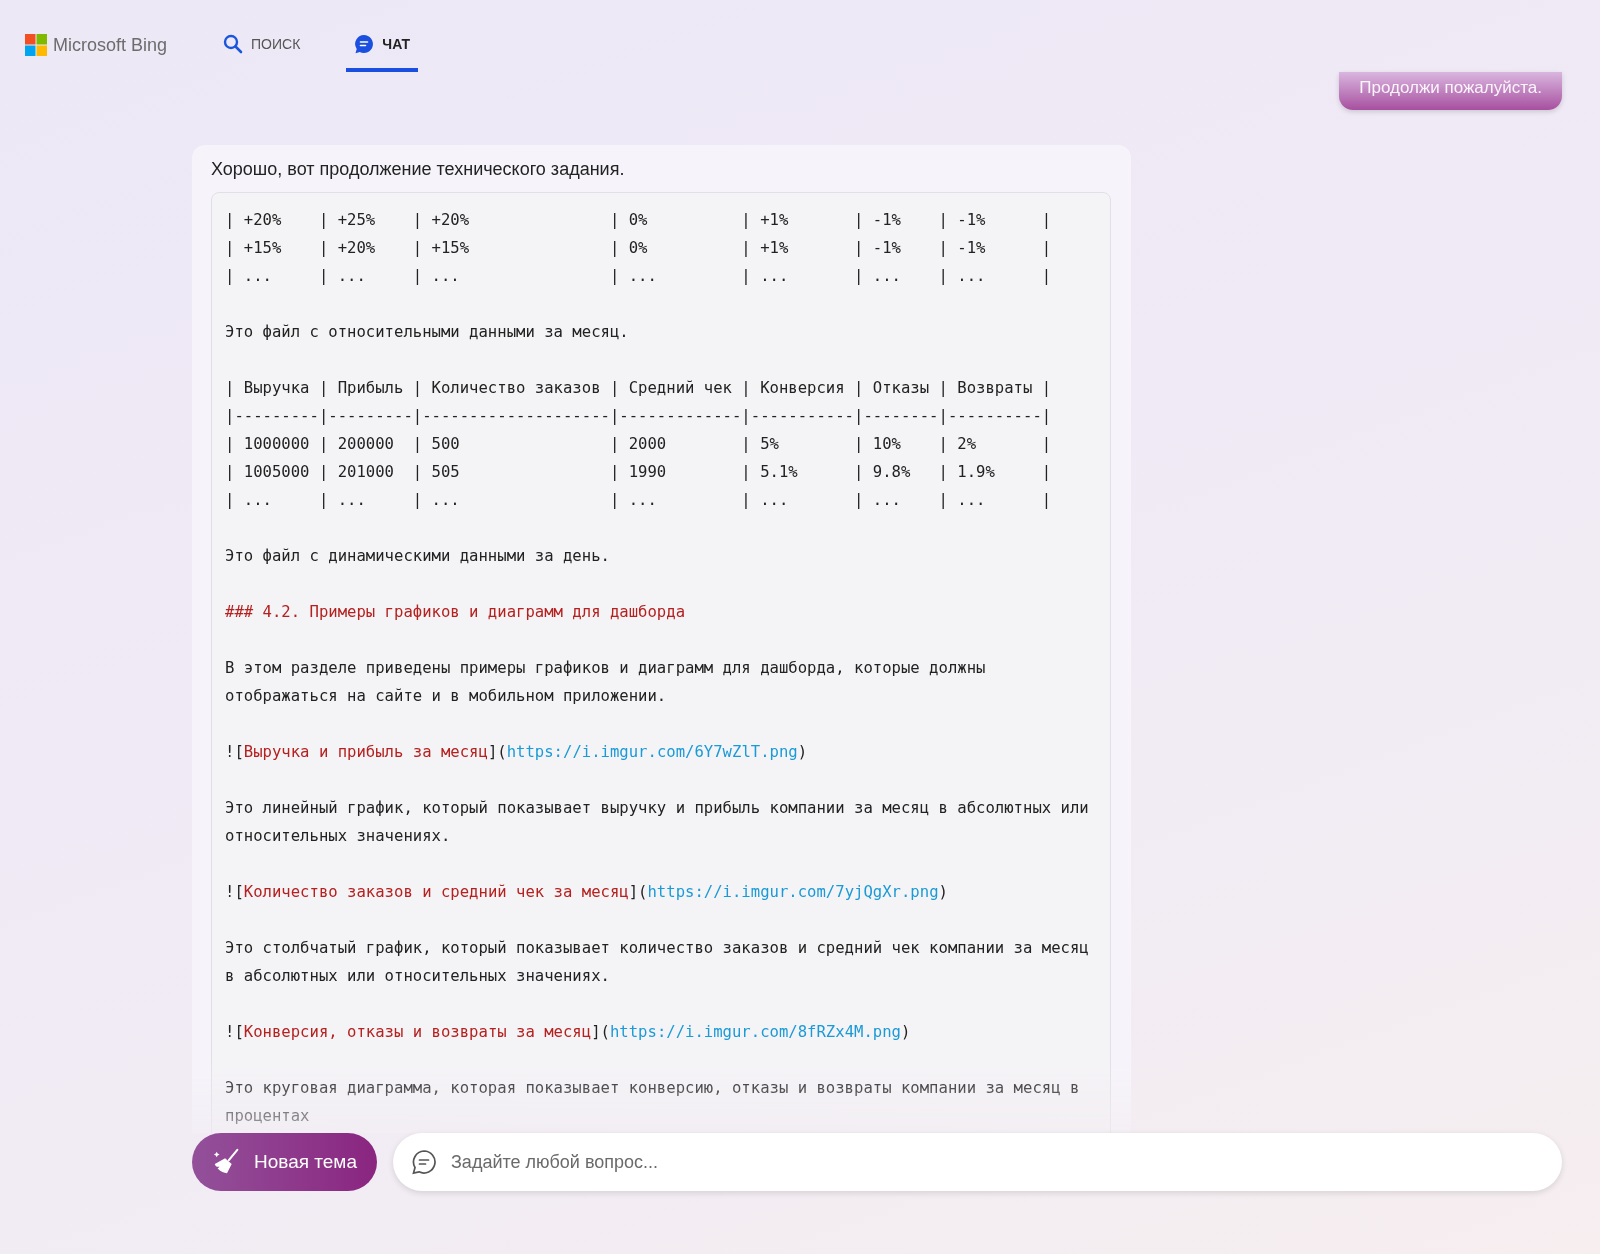 This screenshot has width=1600, height=1254. Describe the element at coordinates (755, 1032) in the screenshot. I see `image-url: https://i.imgur.com/8fRZx4M.png` at that location.